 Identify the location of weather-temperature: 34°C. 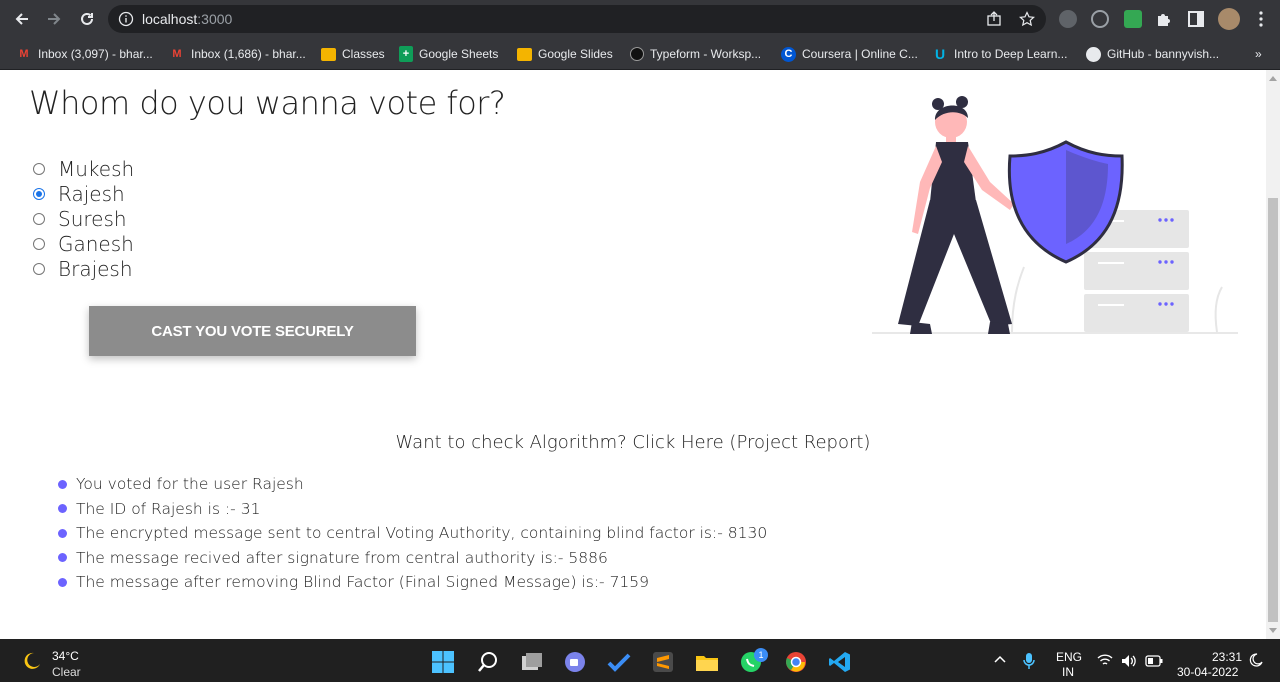
(65, 656).